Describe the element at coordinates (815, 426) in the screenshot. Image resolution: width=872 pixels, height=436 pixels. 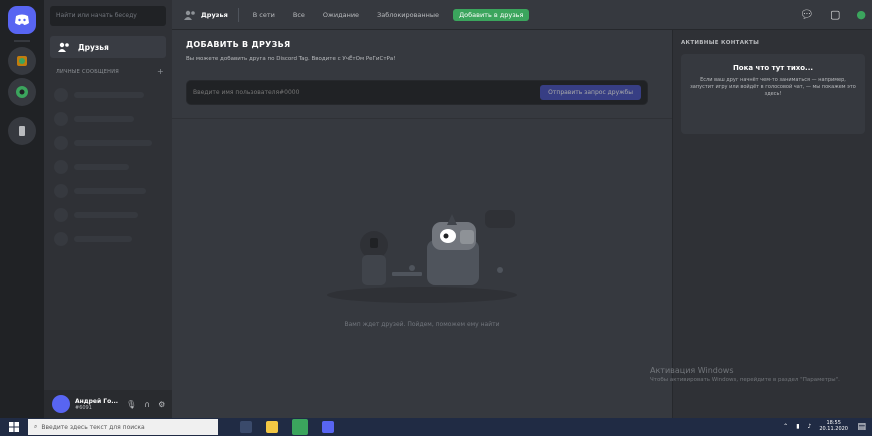
I see `system-tray: ⌃ ▮ ♪ 18:55 20.11.2020` at that location.